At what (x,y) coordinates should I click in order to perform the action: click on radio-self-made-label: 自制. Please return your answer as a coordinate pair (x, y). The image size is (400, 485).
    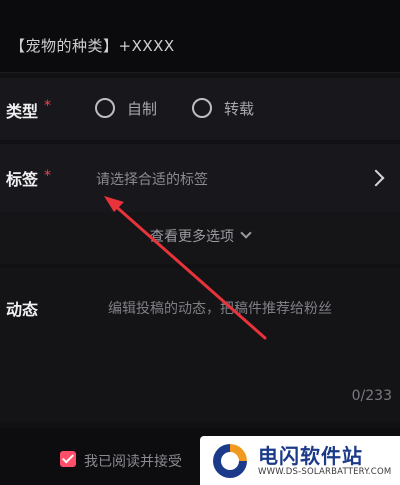
    Looking at the image, I should click on (142, 108).